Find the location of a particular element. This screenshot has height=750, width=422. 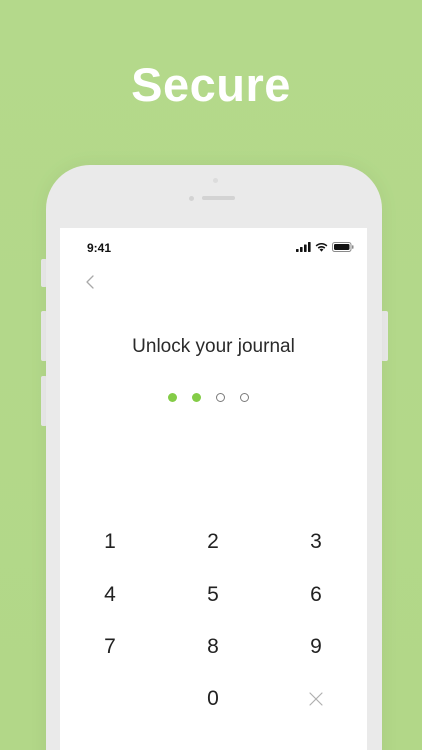

delete-button is located at coordinates (316, 699).